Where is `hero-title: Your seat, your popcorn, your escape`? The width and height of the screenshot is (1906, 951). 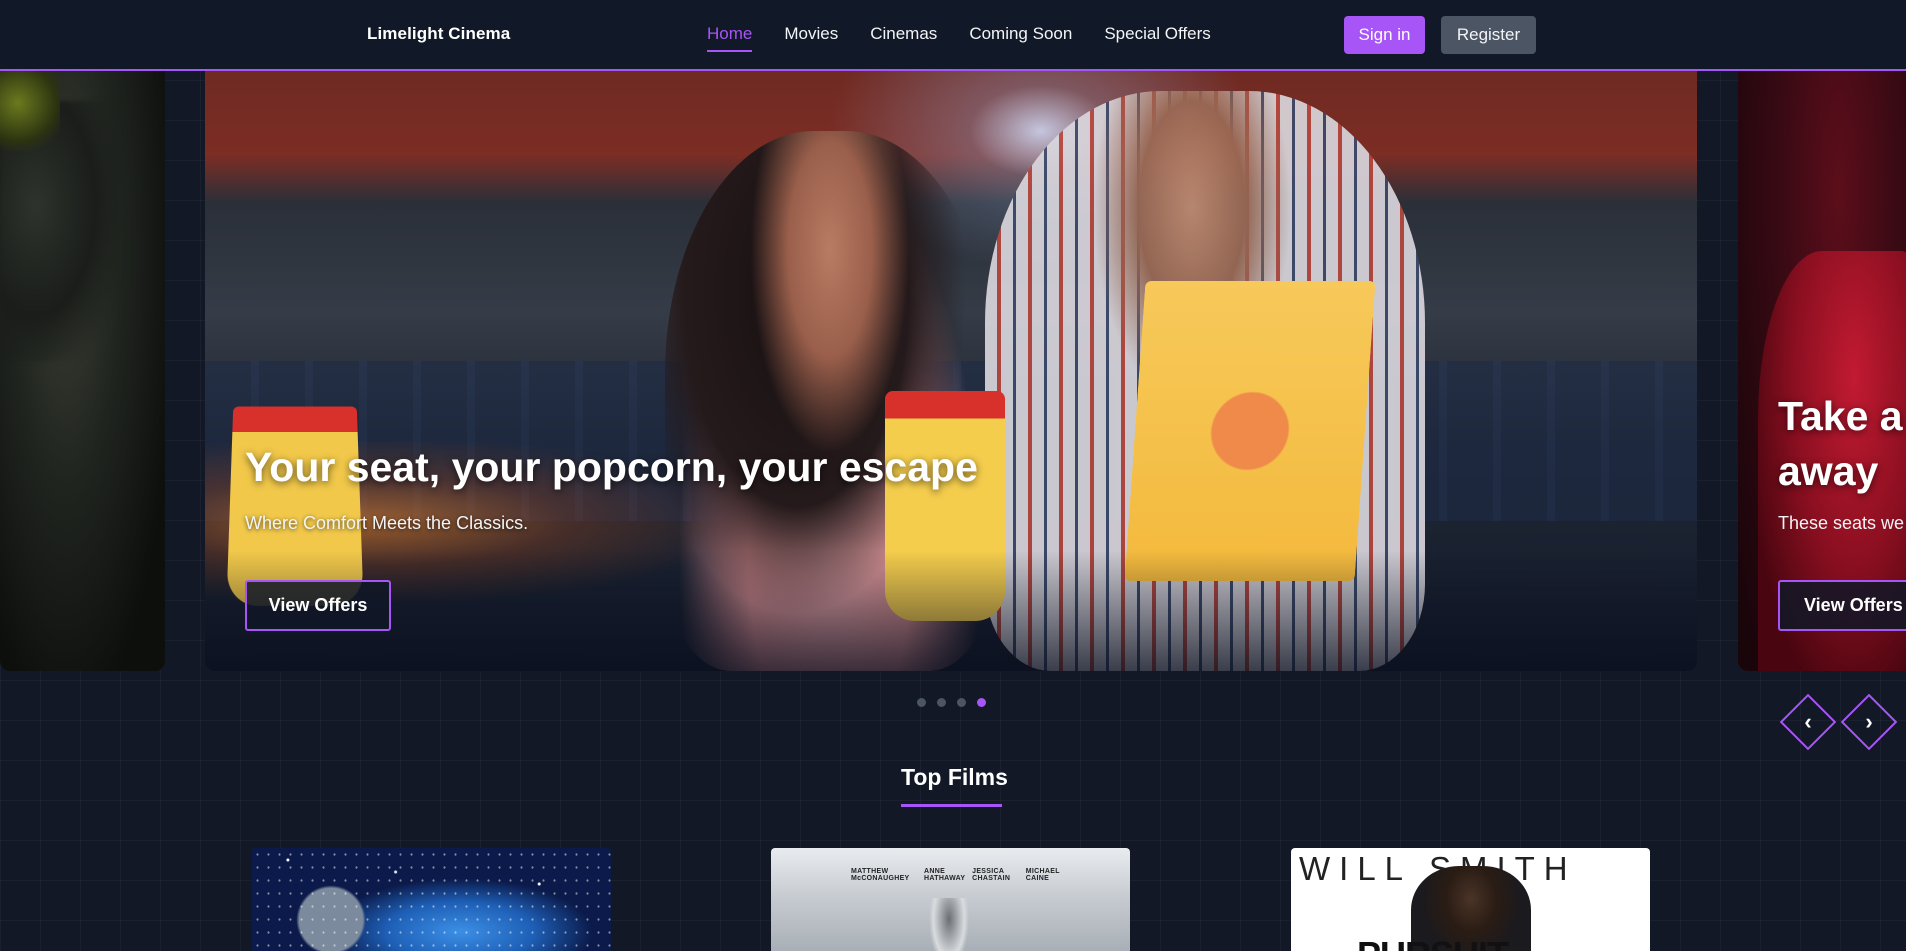 hero-title: Your seat, your popcorn, your escape is located at coordinates (611, 467).